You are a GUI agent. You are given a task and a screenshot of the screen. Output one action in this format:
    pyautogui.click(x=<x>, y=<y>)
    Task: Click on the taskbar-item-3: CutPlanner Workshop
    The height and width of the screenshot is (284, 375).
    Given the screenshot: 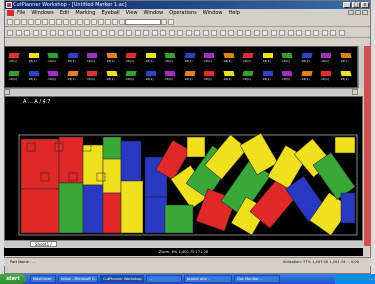 What is the action you would take?
    pyautogui.click(x=122, y=279)
    